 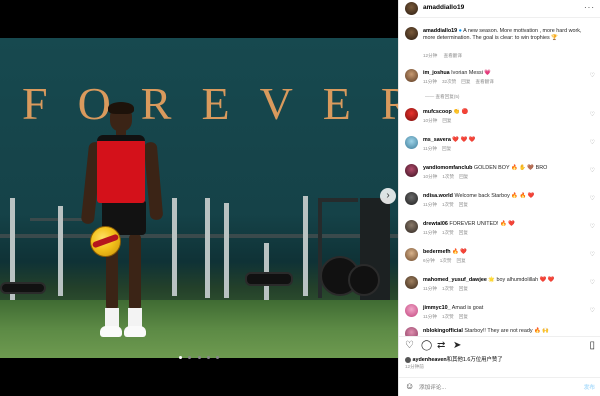 I want to click on commenter-username: bedermefh, so click(x=437, y=252).